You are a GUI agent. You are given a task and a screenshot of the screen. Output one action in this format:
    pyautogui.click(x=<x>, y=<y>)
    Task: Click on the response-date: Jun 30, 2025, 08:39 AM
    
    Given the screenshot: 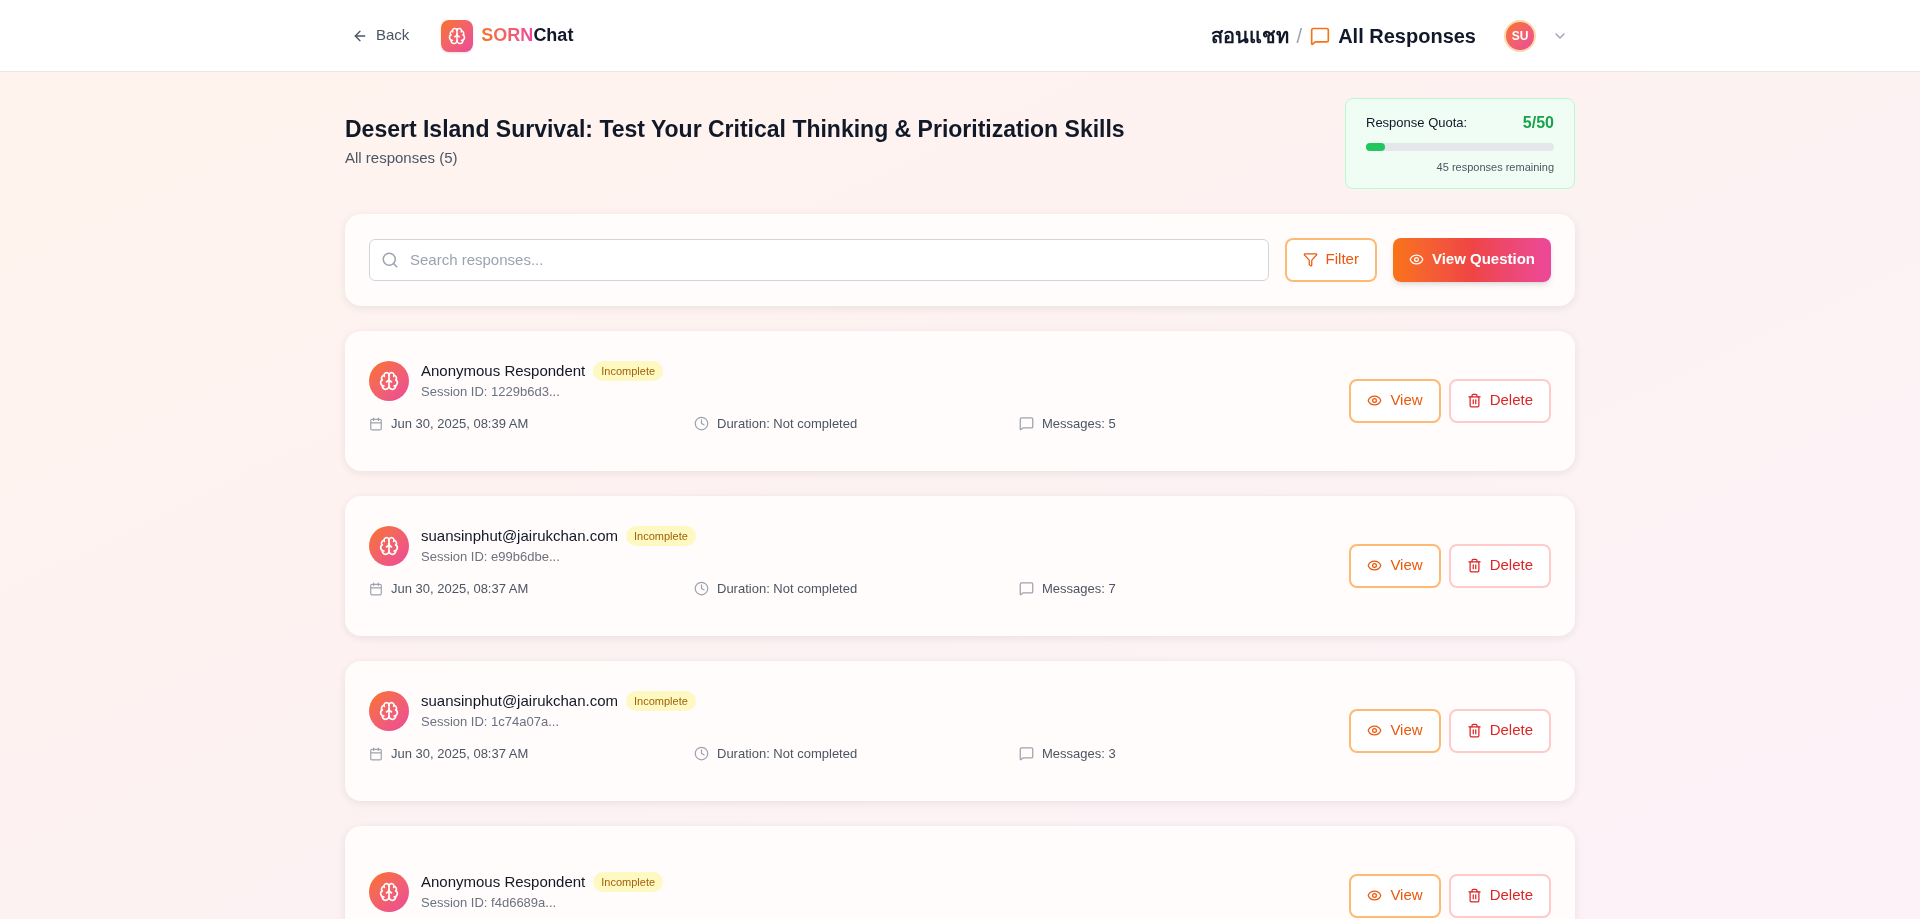 What is the action you would take?
    pyautogui.click(x=460, y=423)
    